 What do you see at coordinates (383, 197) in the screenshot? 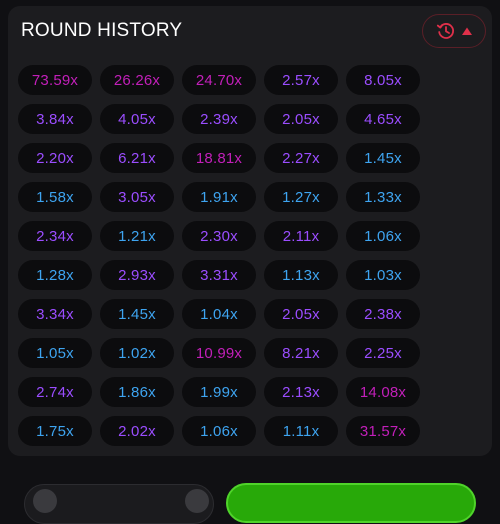
I see `round-multiplier-chip: 1.33x` at bounding box center [383, 197].